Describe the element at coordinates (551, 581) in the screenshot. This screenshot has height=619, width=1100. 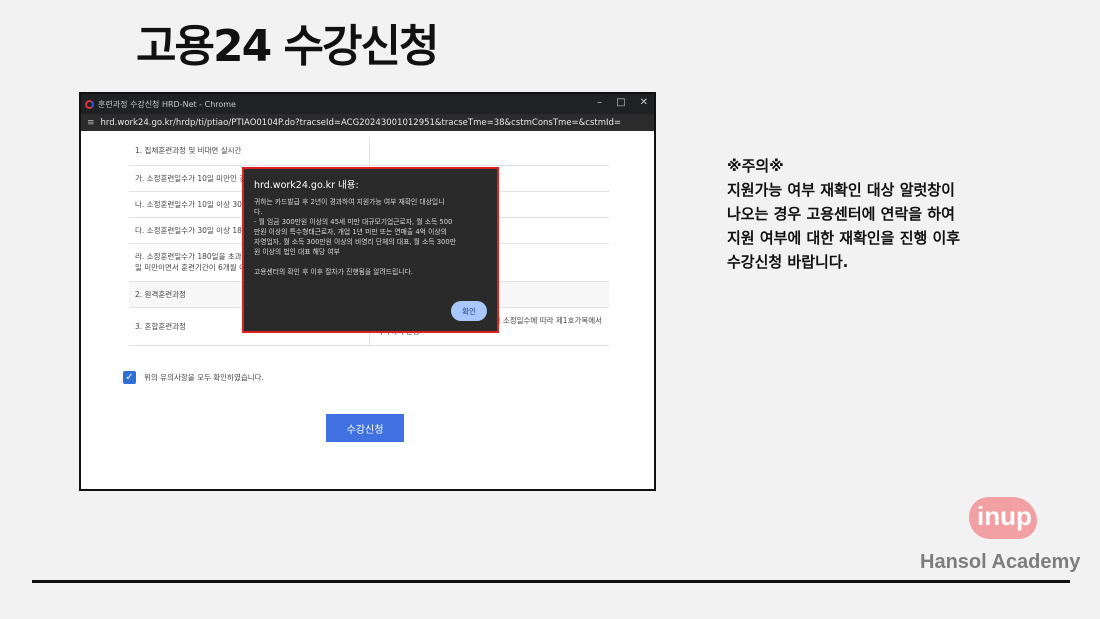
I see `footer-divider` at that location.